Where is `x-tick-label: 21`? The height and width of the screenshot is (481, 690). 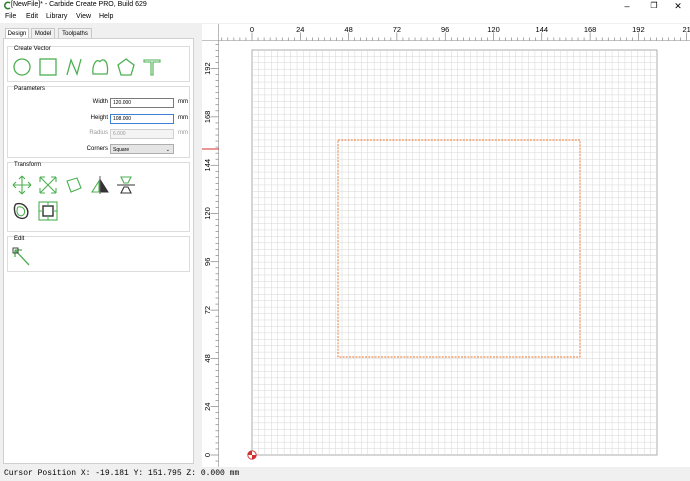 x-tick-label: 21 is located at coordinates (686, 29).